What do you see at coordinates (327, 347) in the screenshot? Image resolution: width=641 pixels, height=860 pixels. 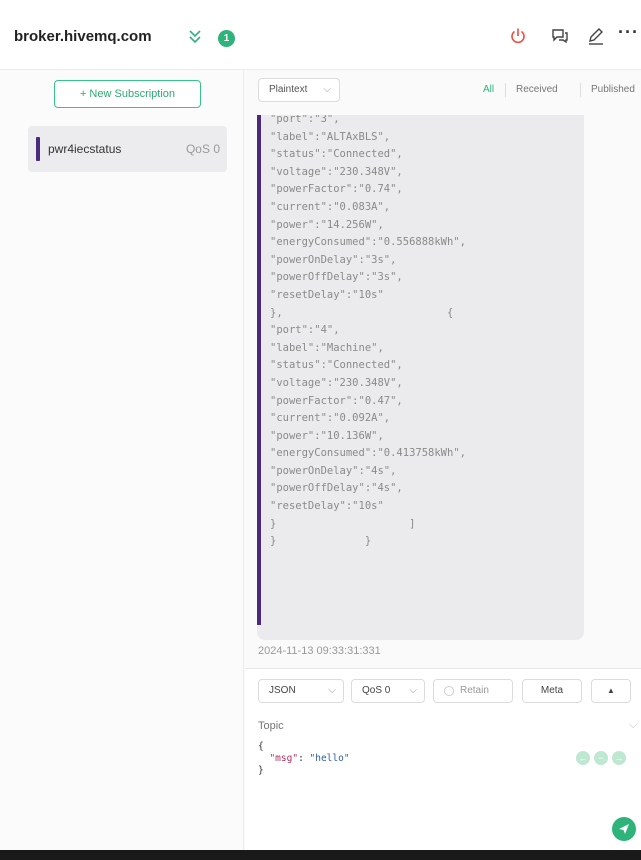 I see `message-line: "label":"Machine",` at bounding box center [327, 347].